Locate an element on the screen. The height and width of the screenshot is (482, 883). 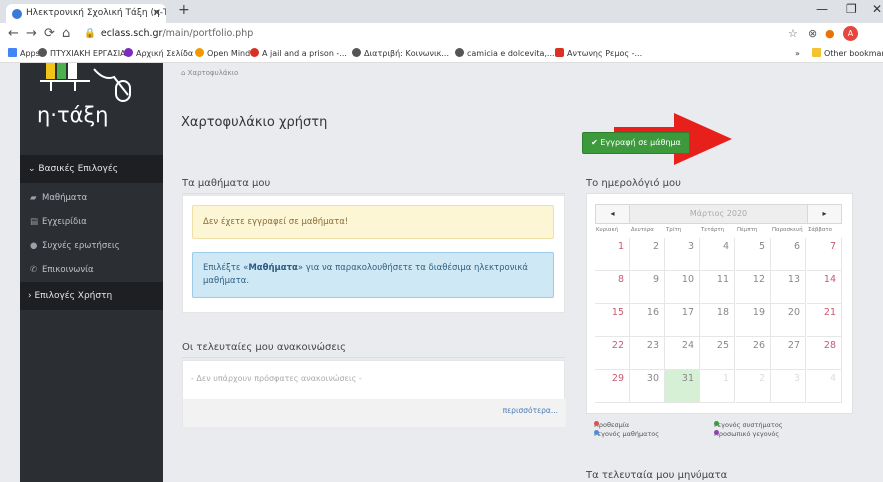
calendar-day-cell: 24 is located at coordinates (682, 353).